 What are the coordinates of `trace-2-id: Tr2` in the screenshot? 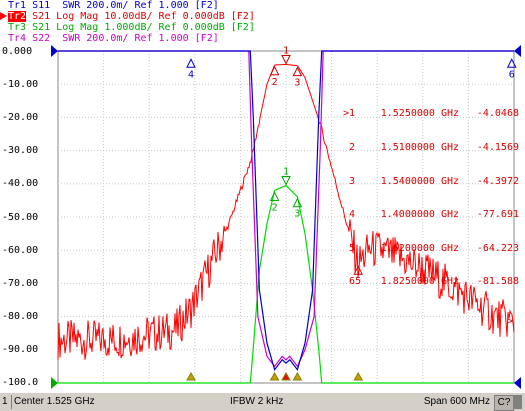 It's located at (17, 16).